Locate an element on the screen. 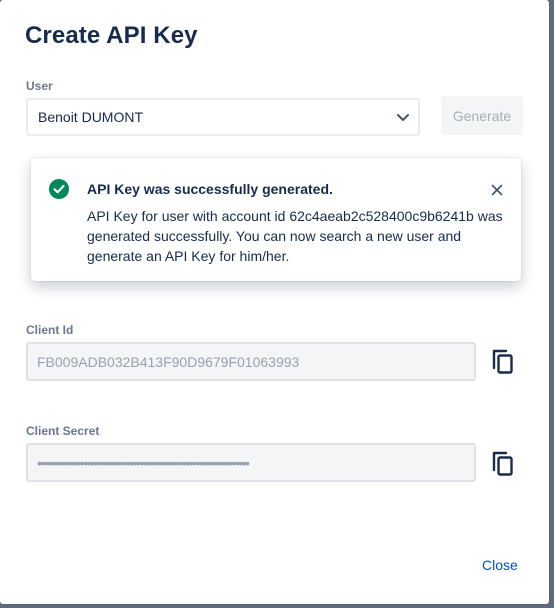  client-id-label: Client Id is located at coordinates (50, 330).